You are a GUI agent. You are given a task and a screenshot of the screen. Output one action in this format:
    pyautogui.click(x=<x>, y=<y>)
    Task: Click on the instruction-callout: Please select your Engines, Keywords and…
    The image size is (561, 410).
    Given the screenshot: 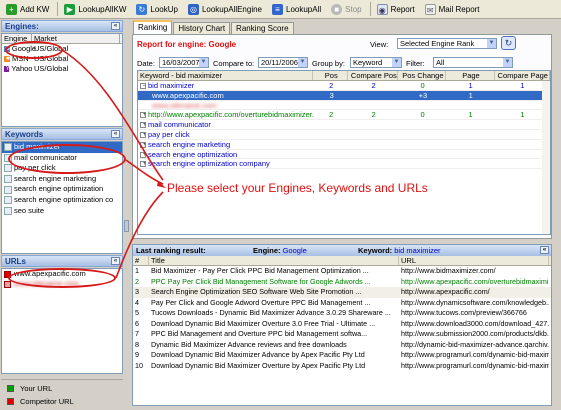 What is the action you would take?
    pyautogui.click(x=297, y=188)
    